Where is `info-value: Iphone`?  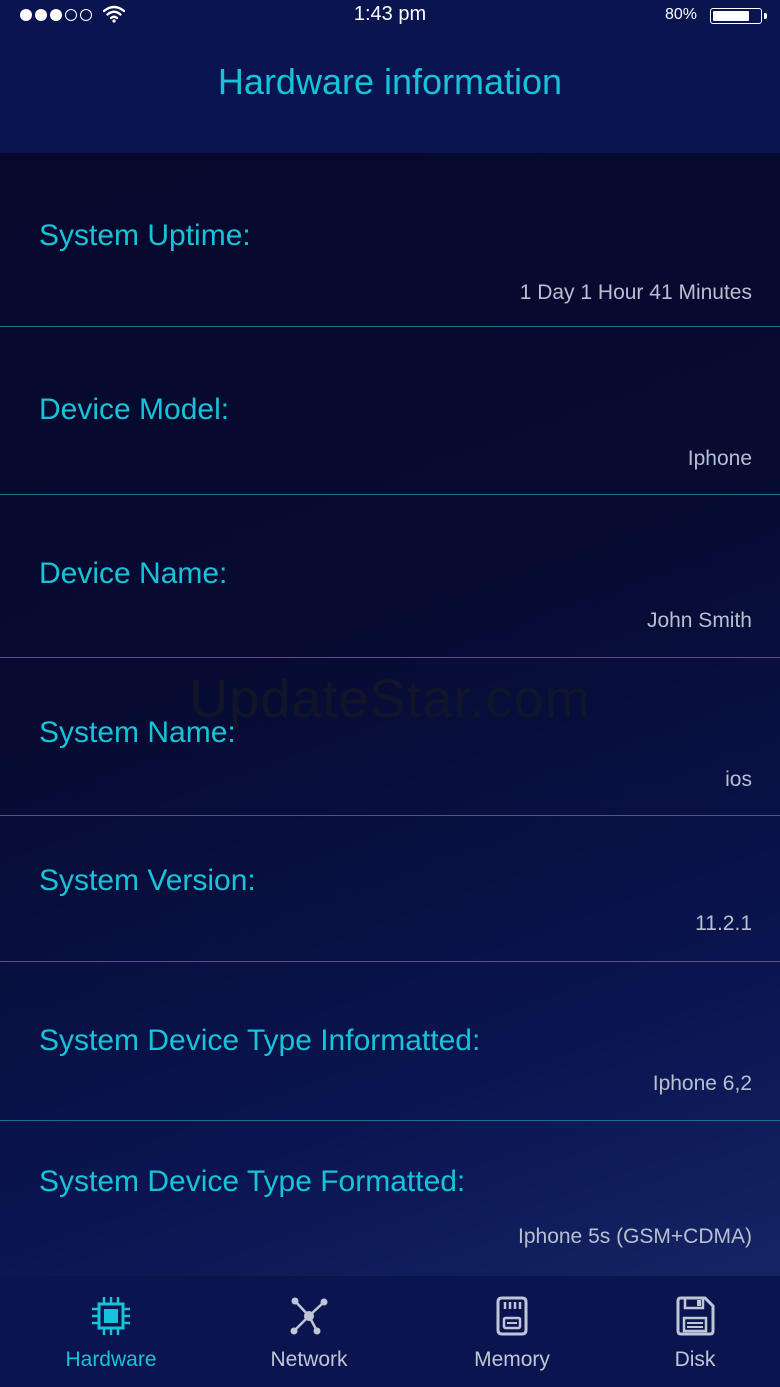 info-value: Iphone is located at coordinates (719, 458).